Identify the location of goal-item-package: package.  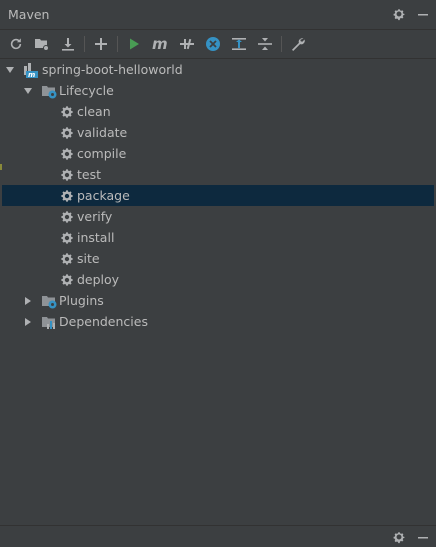
(218, 195).